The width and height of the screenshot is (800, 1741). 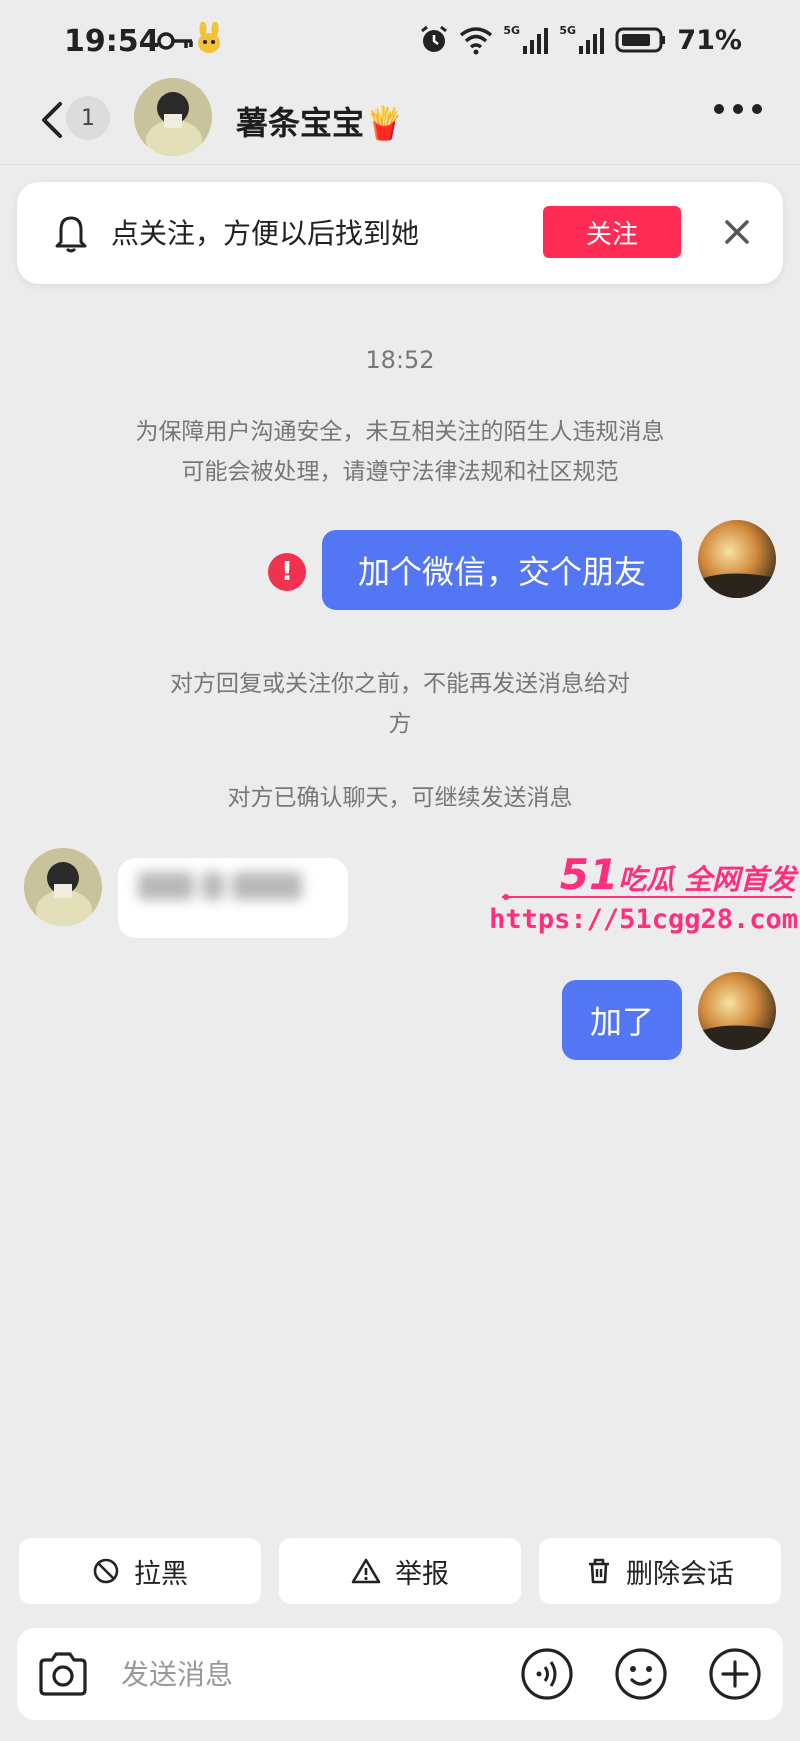 What do you see at coordinates (265, 233) in the screenshot?
I see `follow-prompt-text: 点关注，方便以后找到她` at bounding box center [265, 233].